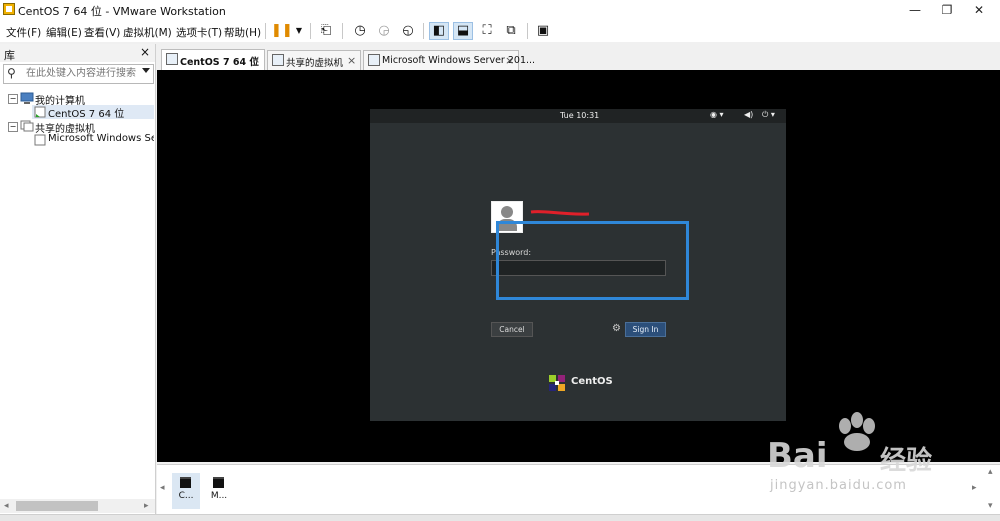 This screenshot has width=1000, height=521. I want to click on snapshot-manager-icon: ◵, so click(408, 31).